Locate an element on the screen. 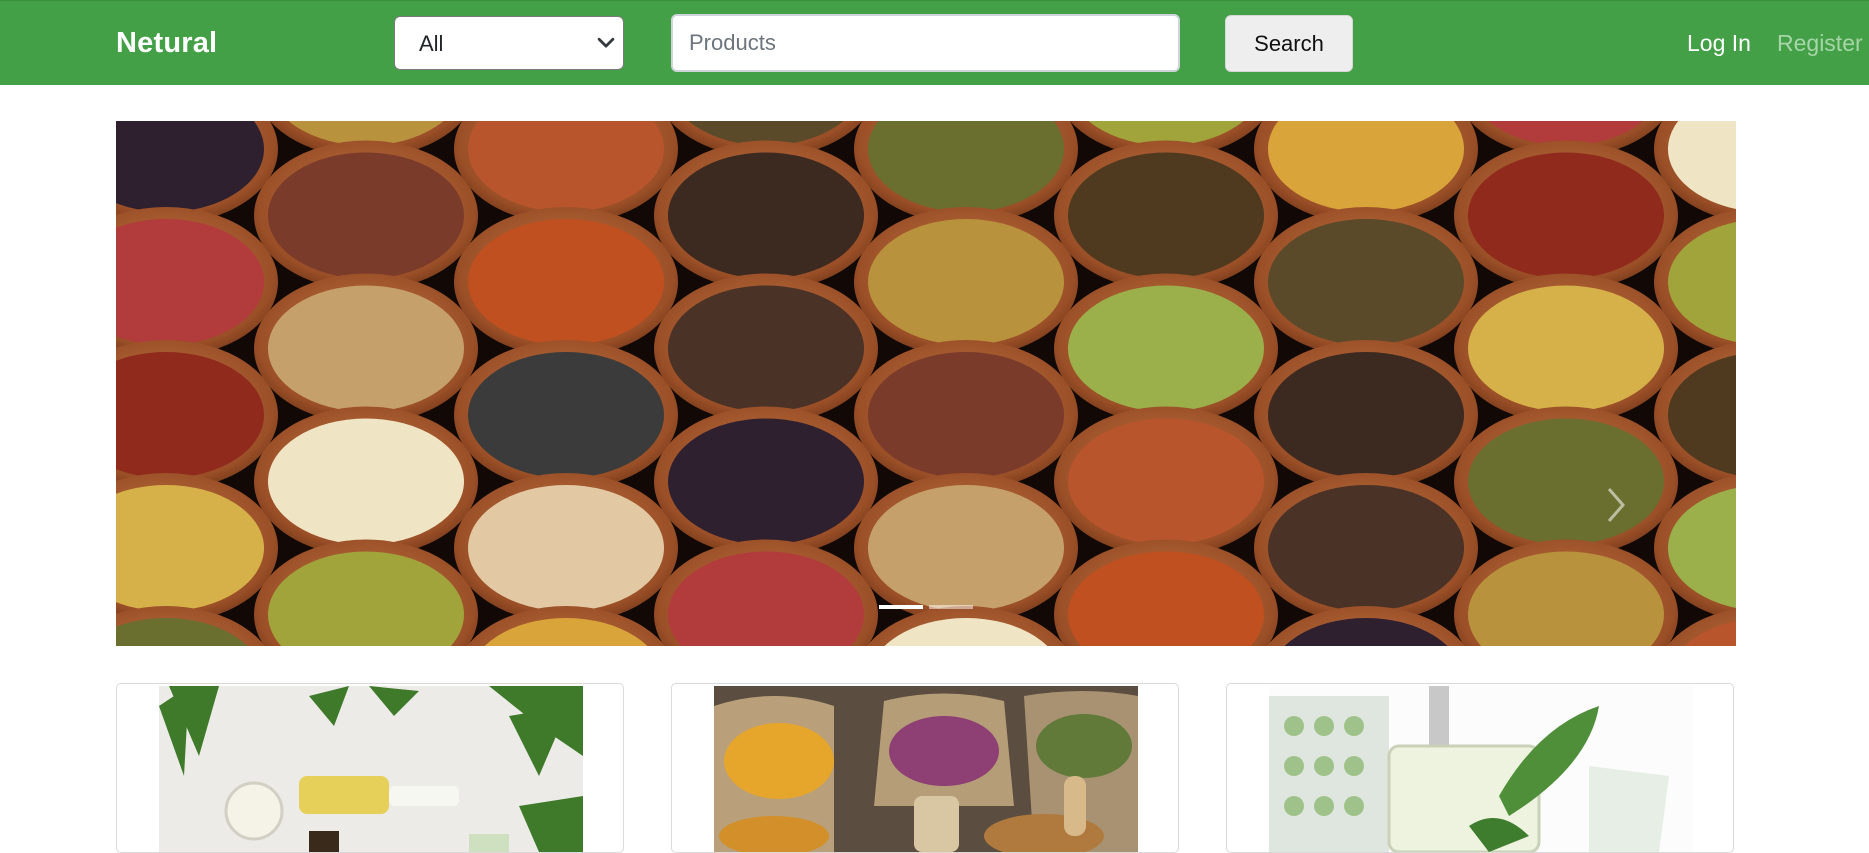  search-input is located at coordinates (925, 43).